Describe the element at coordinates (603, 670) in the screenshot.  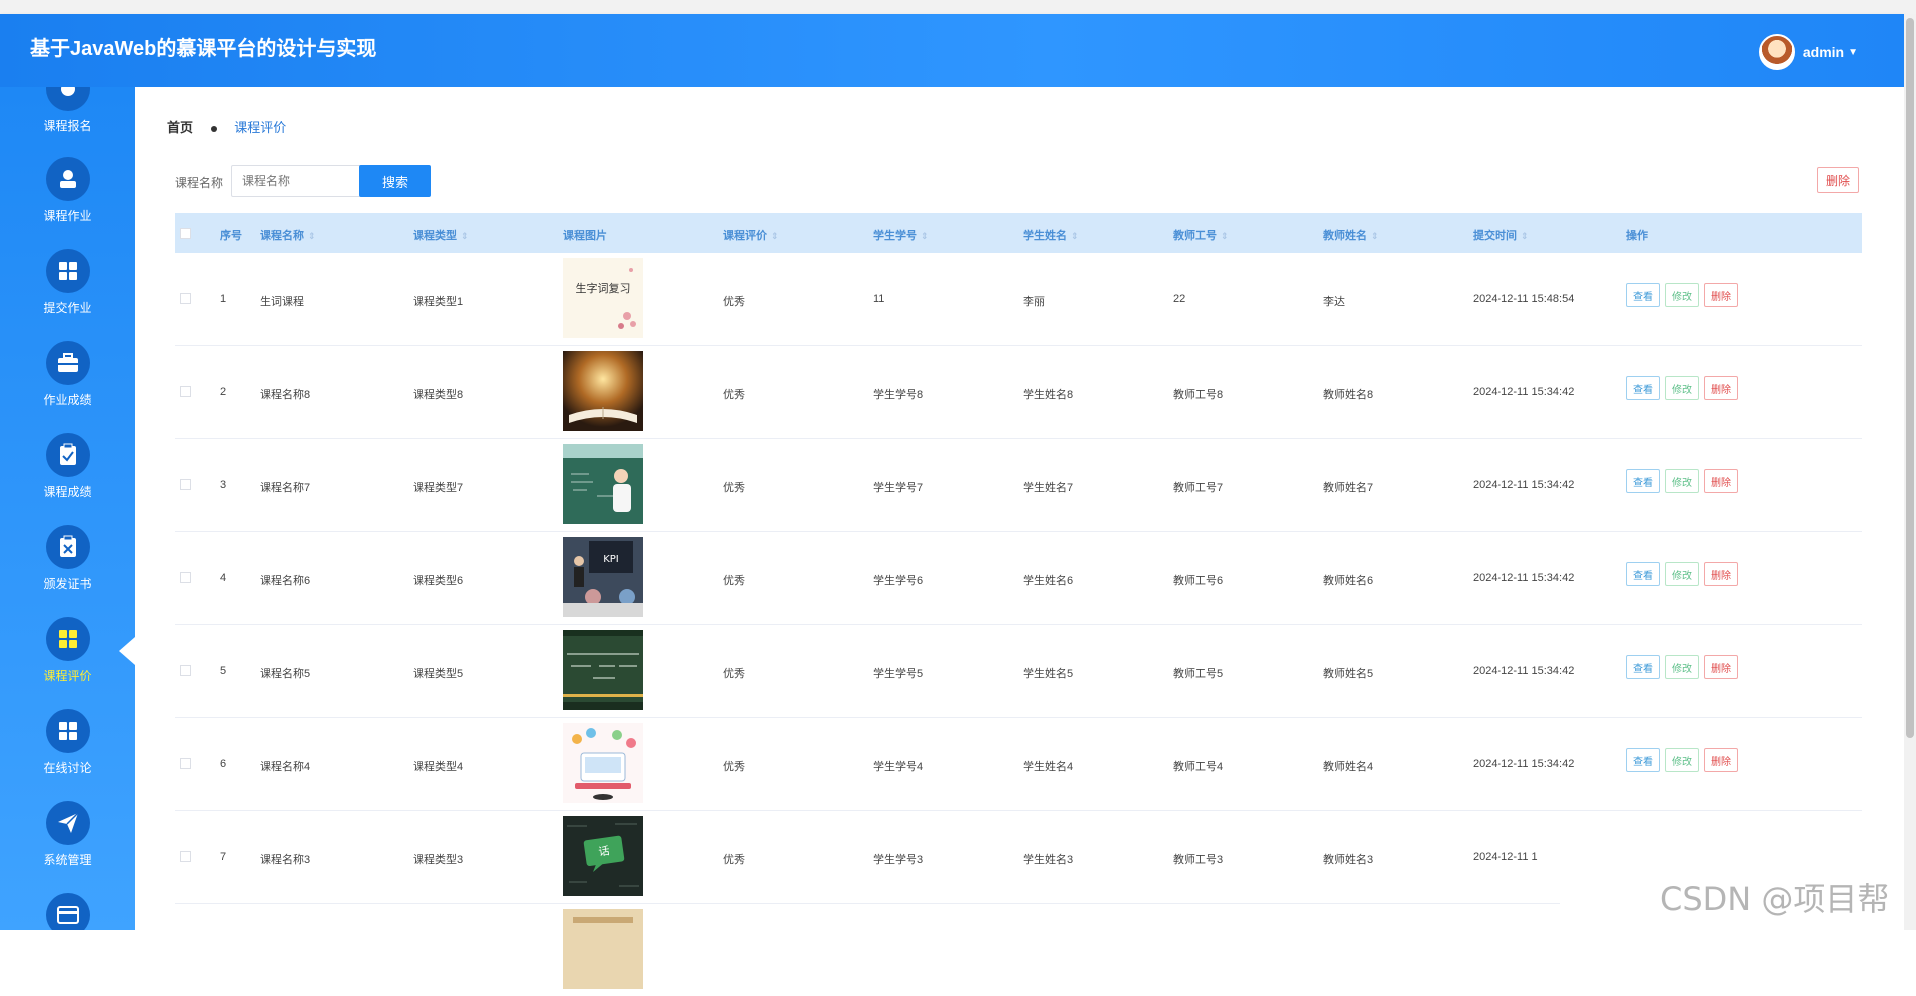
I see `course-image` at that location.